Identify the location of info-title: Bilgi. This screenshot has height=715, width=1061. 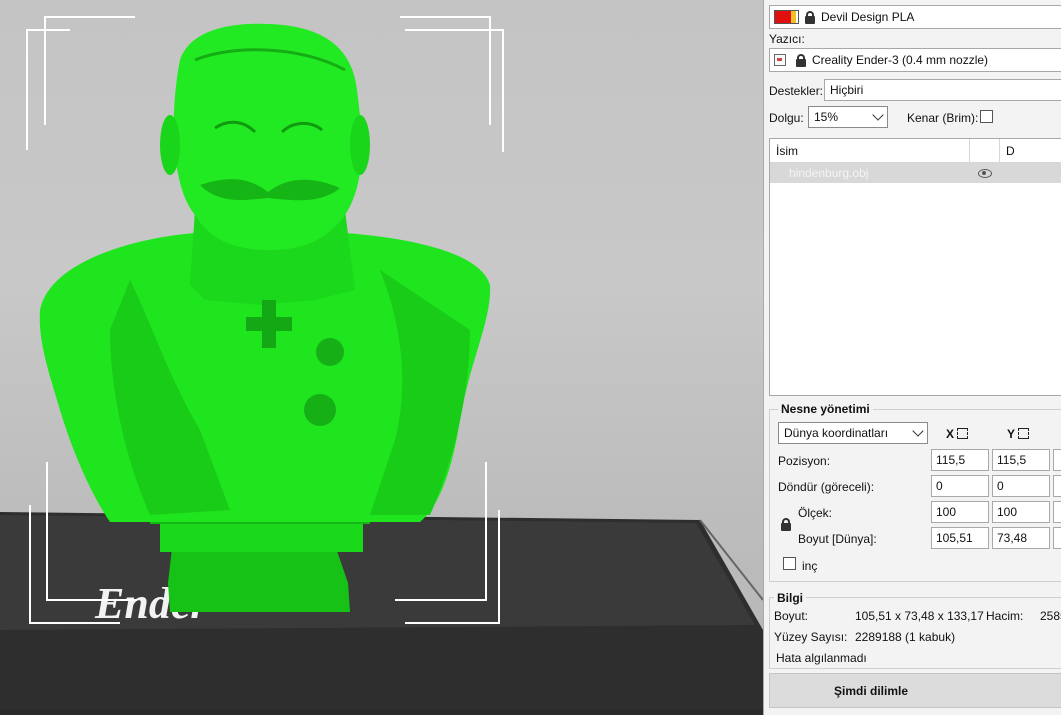
(790, 598).